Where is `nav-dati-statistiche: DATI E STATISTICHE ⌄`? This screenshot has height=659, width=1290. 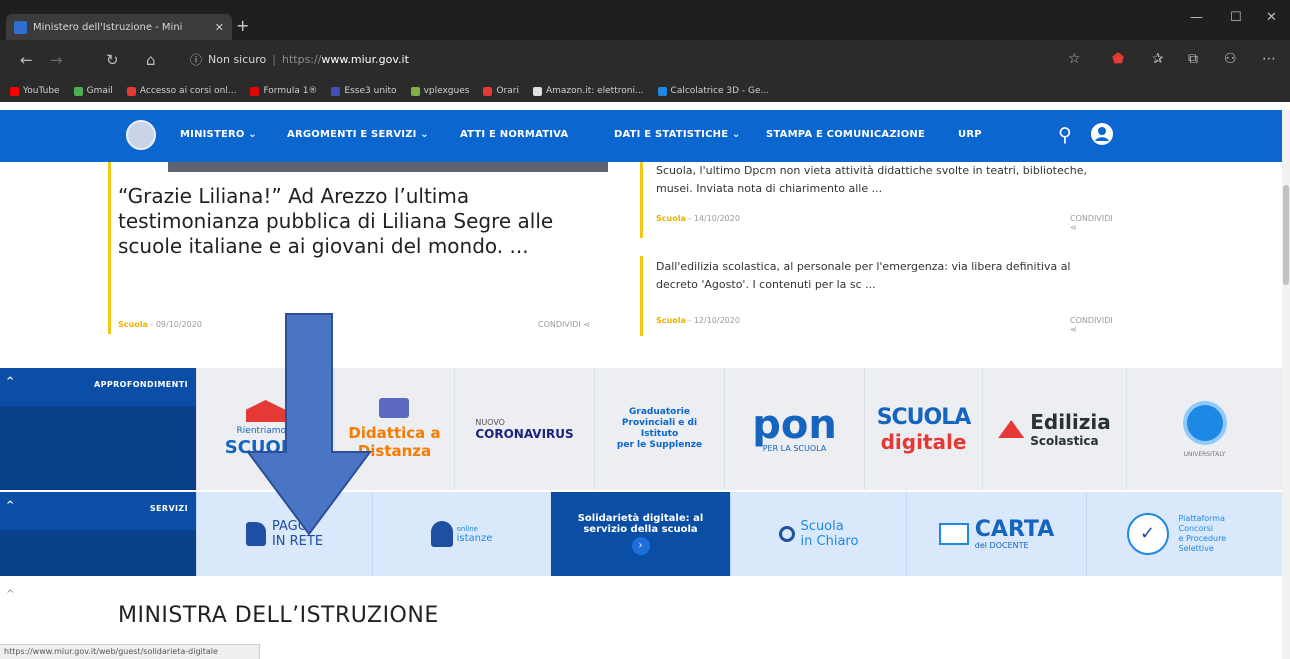 nav-dati-statistiche: DATI E STATISTICHE ⌄ is located at coordinates (677, 134).